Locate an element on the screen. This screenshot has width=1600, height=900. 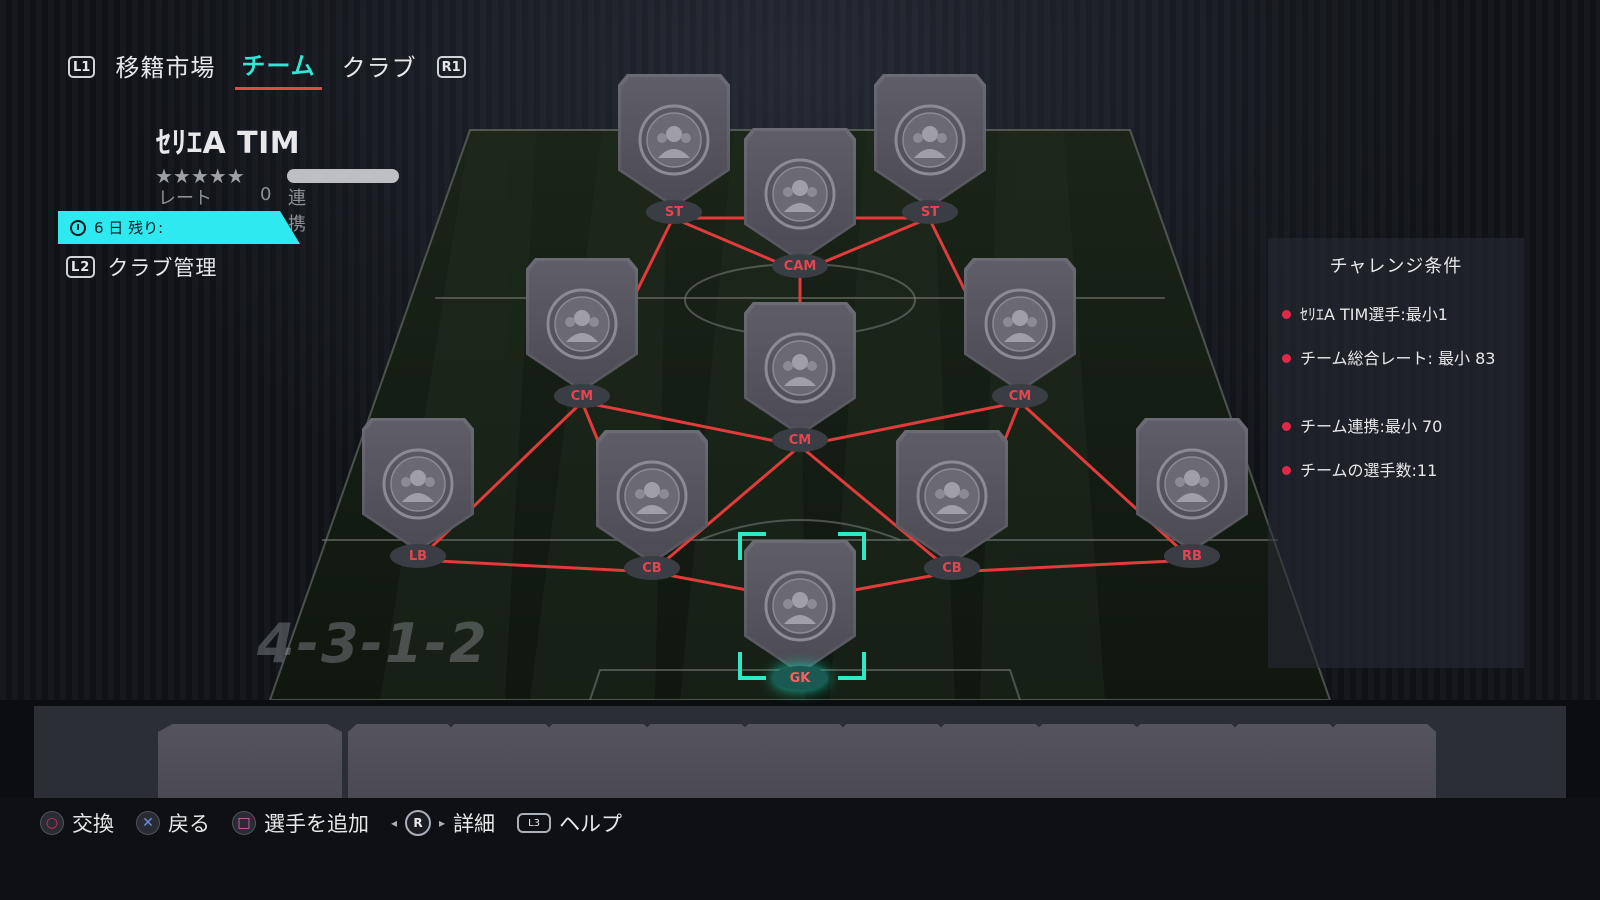
player-slot-cb-left: CB is located at coordinates (652, 505).